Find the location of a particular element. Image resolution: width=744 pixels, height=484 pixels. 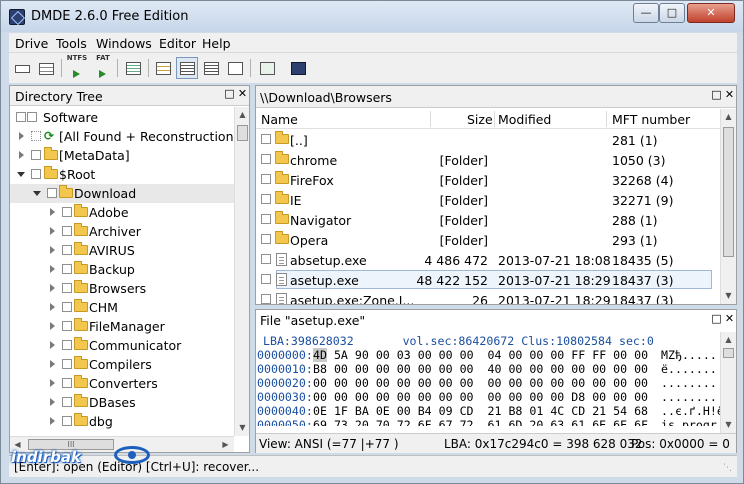

menu-drive: Drive is located at coordinates (31, 43).